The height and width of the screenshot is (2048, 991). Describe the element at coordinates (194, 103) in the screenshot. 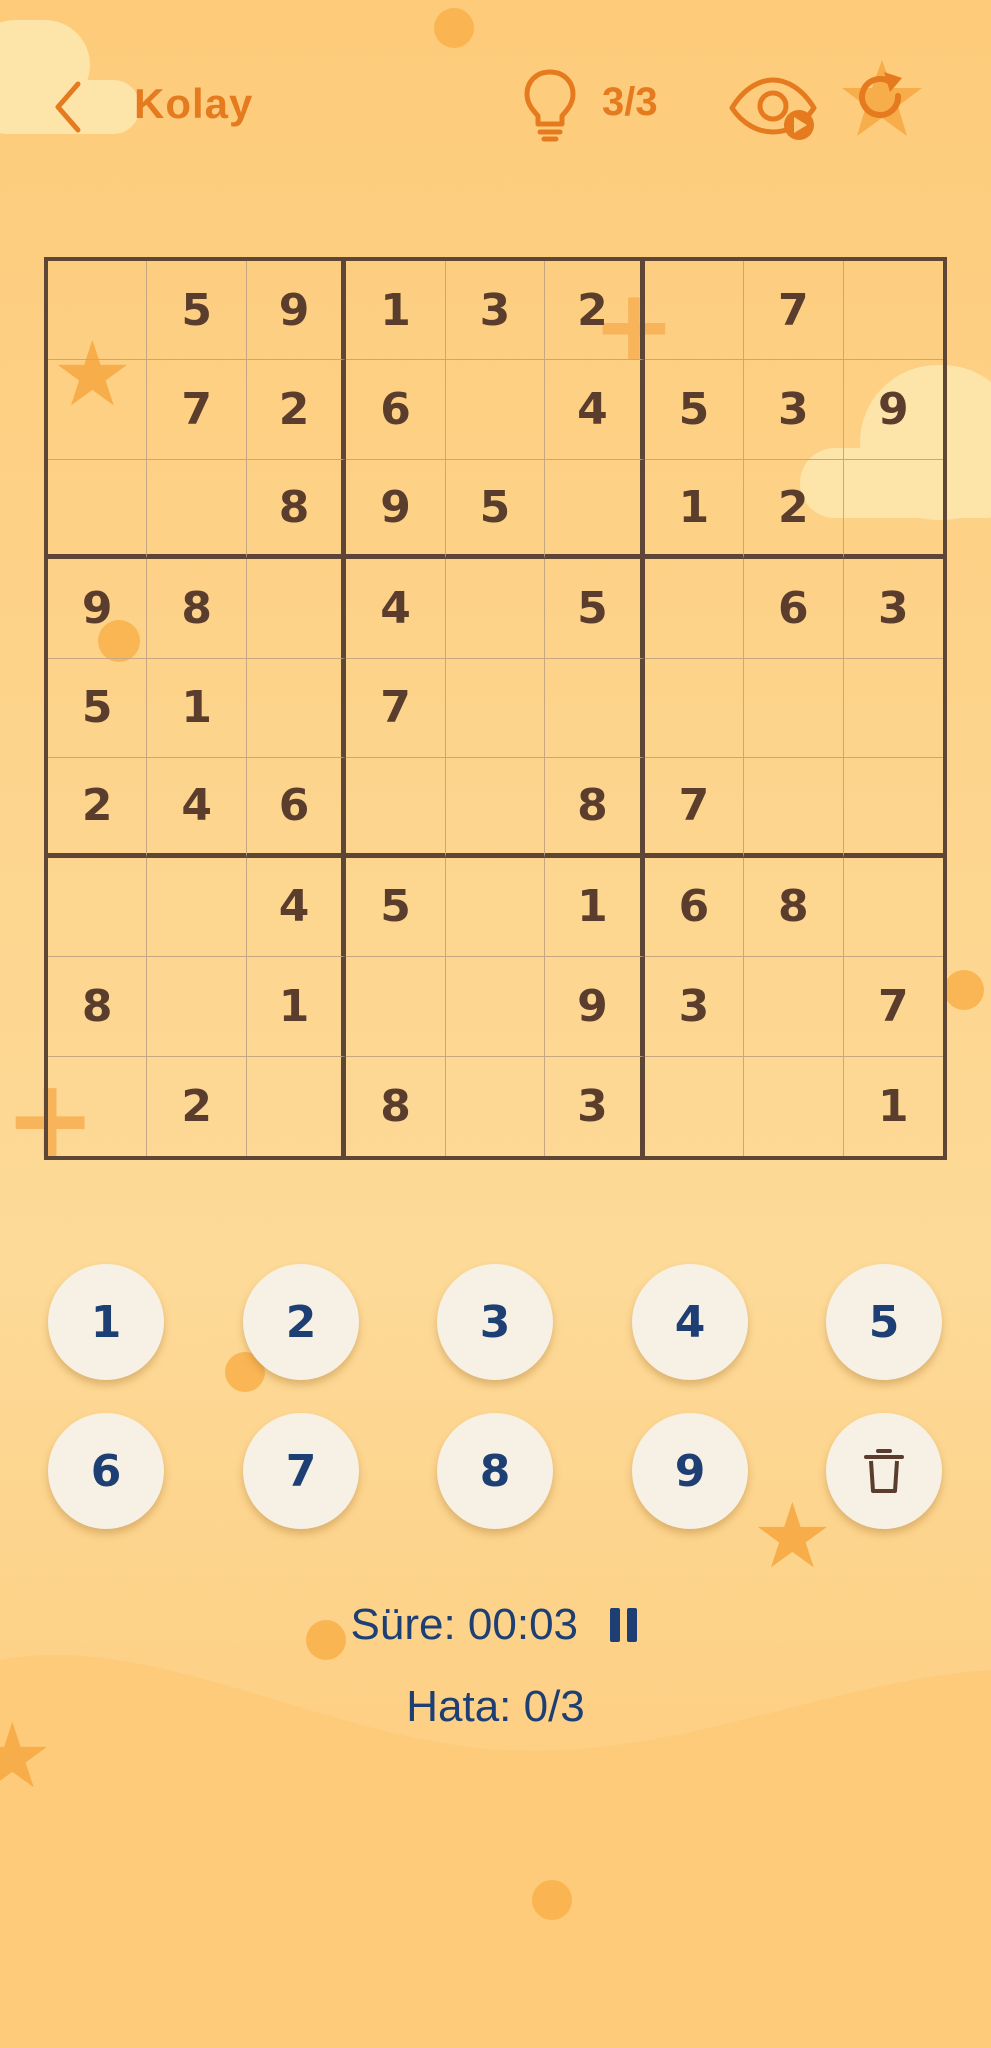

I see `level-title: Kolay` at that location.